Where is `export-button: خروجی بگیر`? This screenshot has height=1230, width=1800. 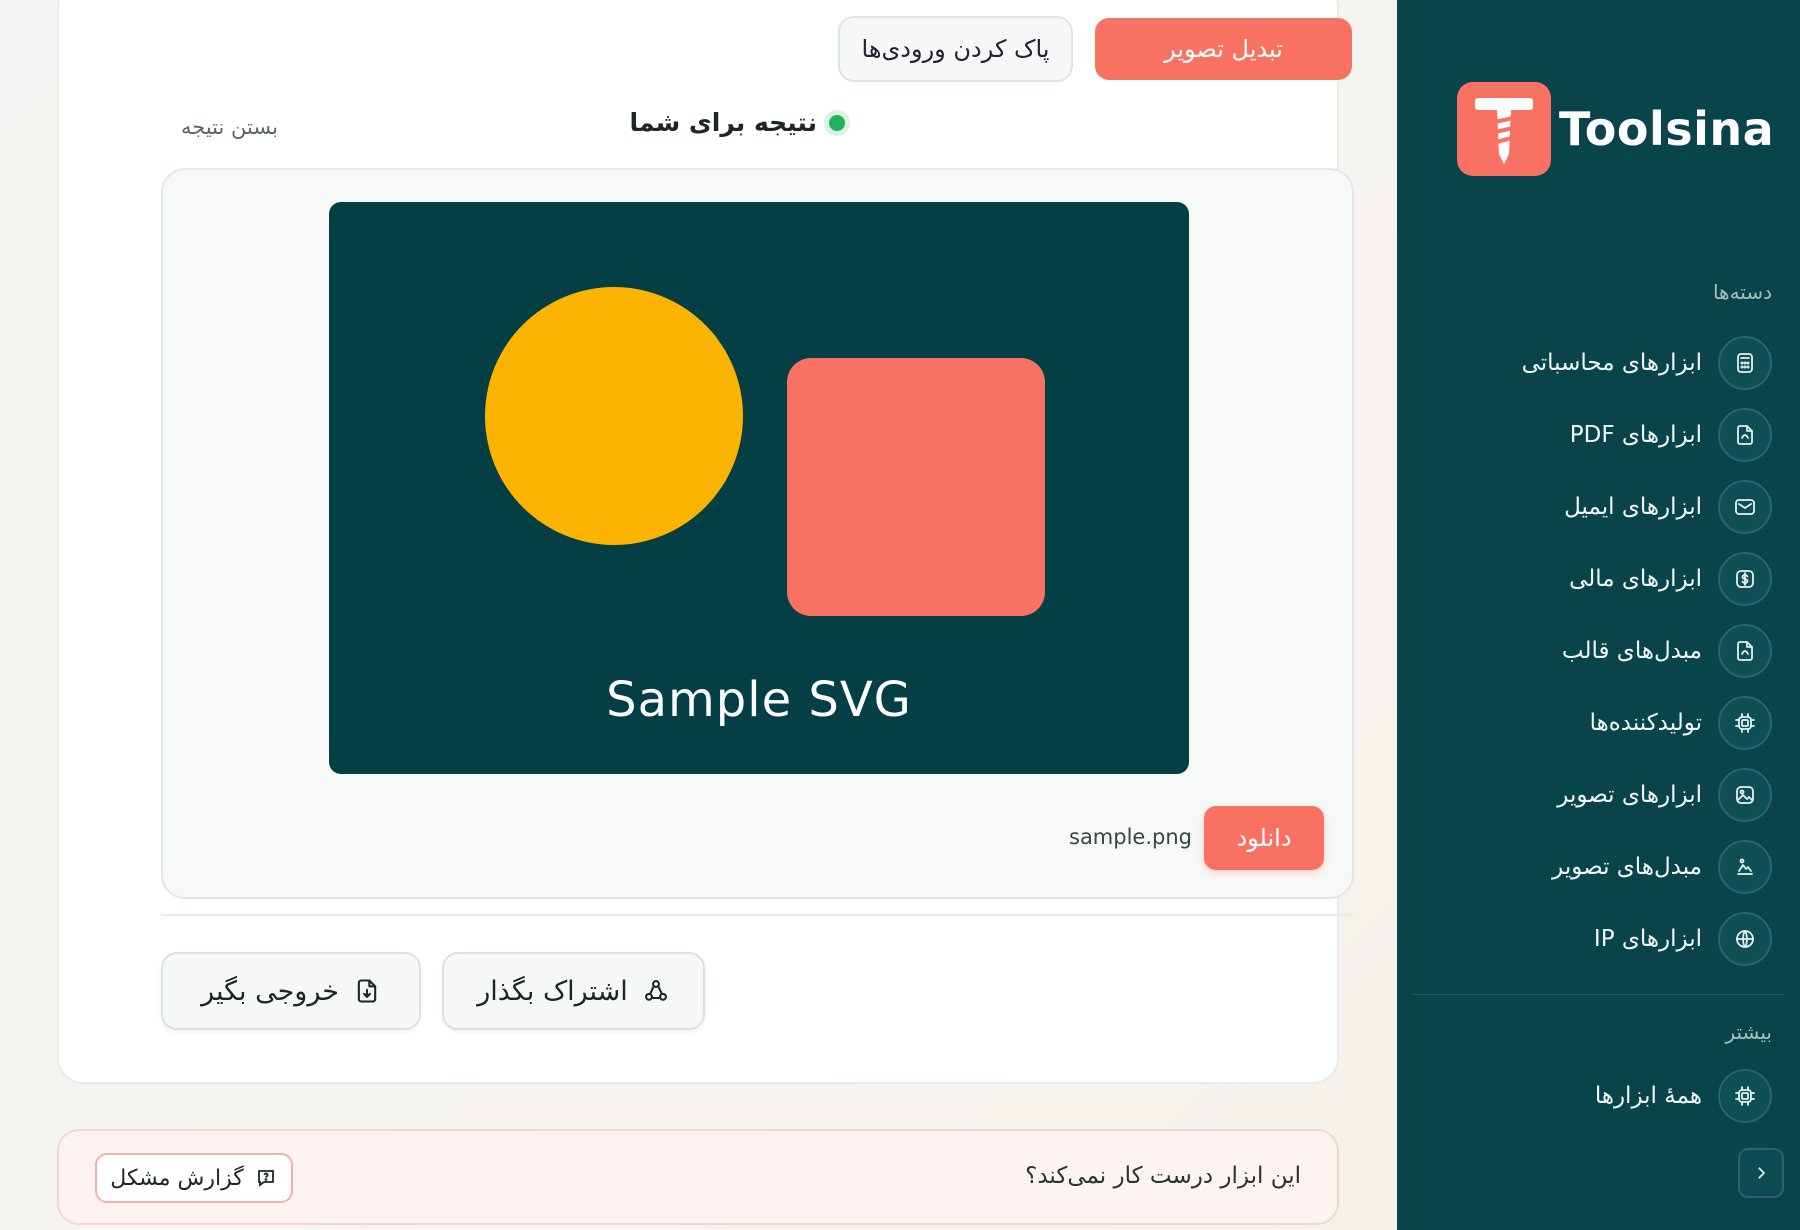
export-button: خروجی بگیر is located at coordinates (291, 991).